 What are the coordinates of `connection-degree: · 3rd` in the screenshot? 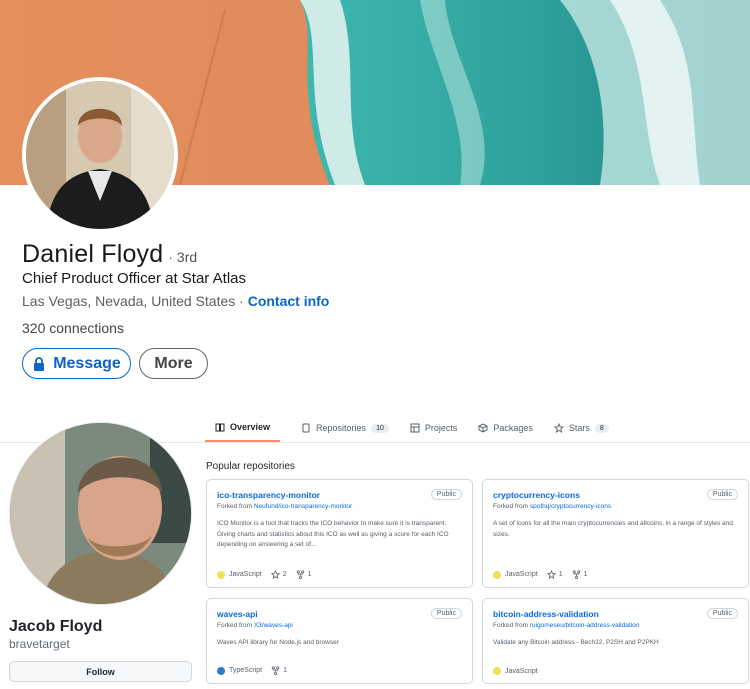 It's located at (183, 257).